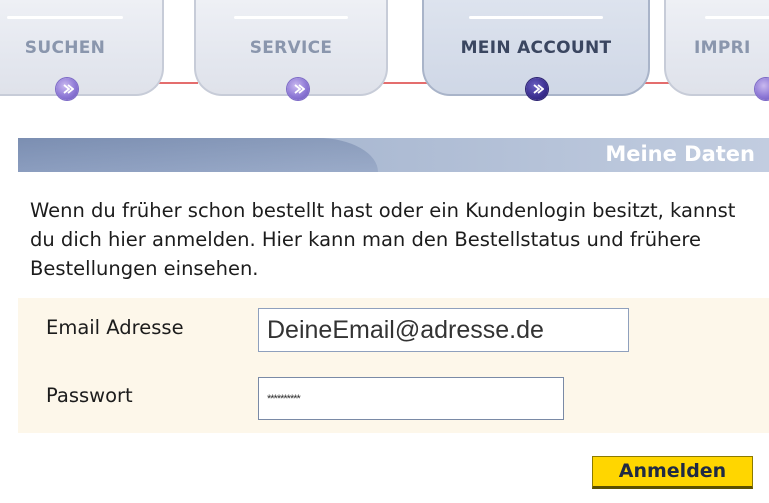 The image size is (769, 503). I want to click on panel-header: Meine Daten, so click(393, 155).